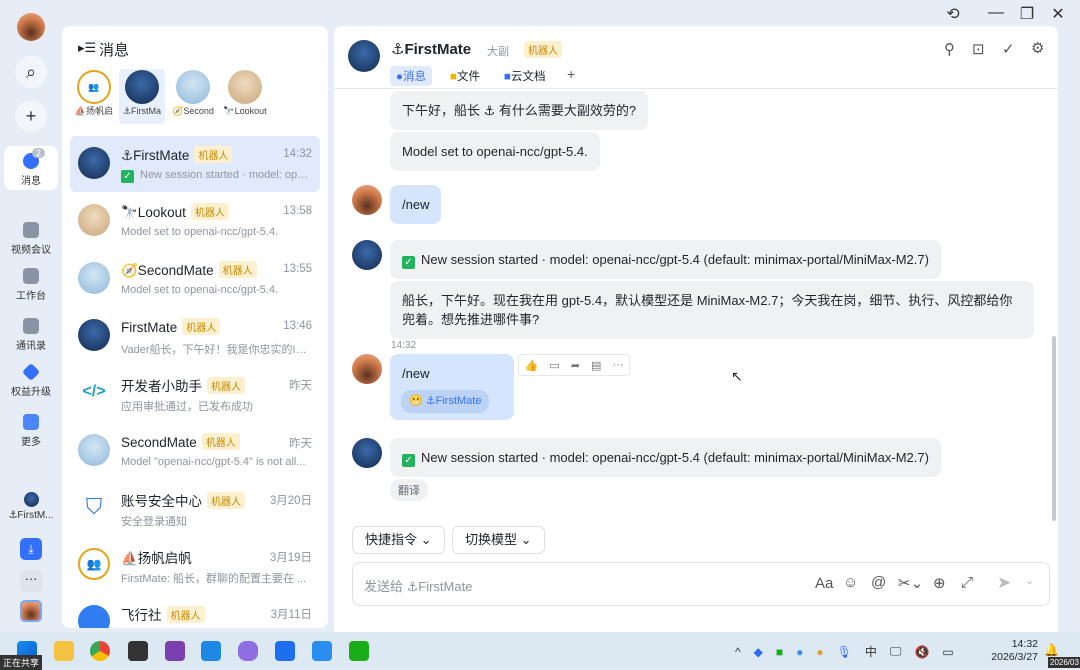  I want to click on rail-item-messages: 2 消息, so click(31, 168).